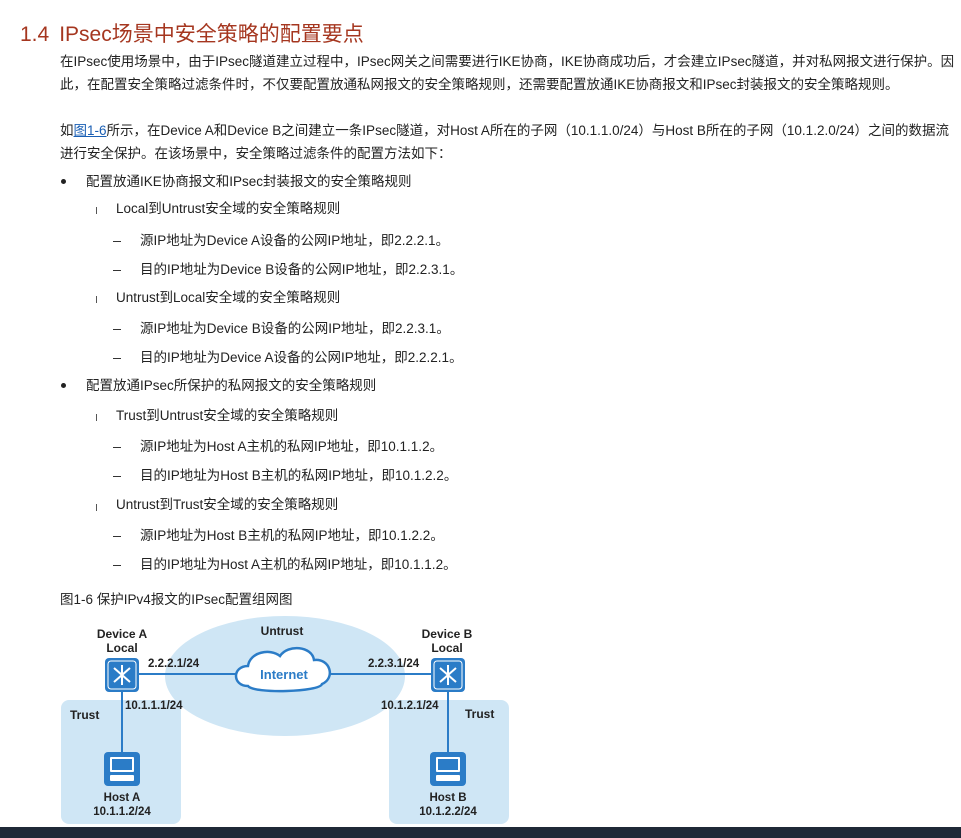 This screenshot has width=961, height=838. I want to click on sub-list-item: Untrust到Trust安全域的安全策略规则, so click(227, 504).